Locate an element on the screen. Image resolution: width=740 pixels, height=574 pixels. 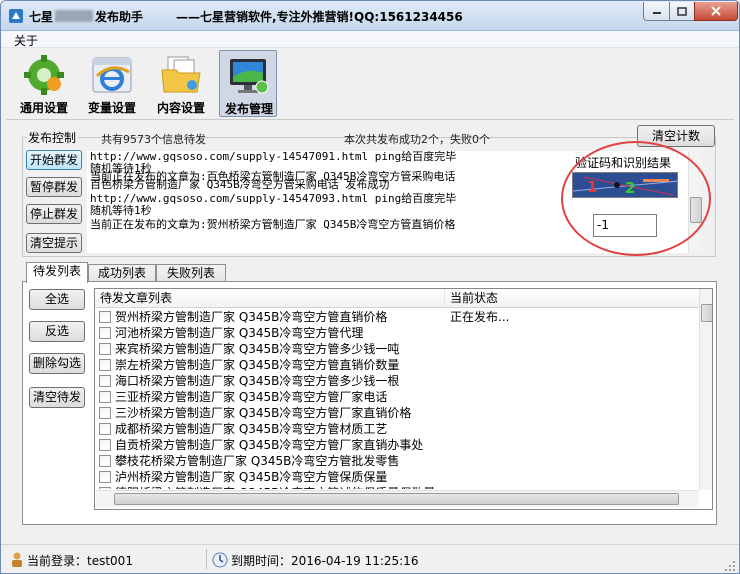
pending-count-text: 共有9573个信息待发 is located at coordinates (153, 139).